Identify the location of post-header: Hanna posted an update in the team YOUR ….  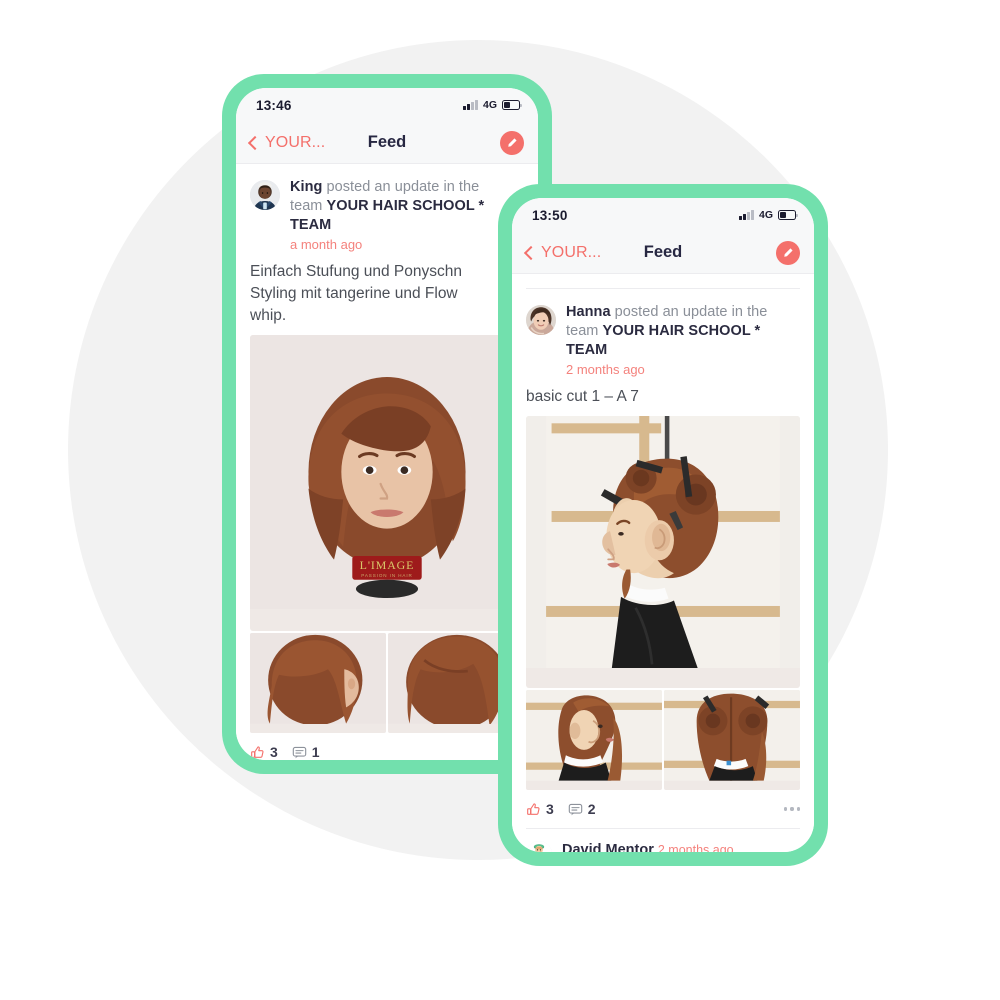
(663, 333).